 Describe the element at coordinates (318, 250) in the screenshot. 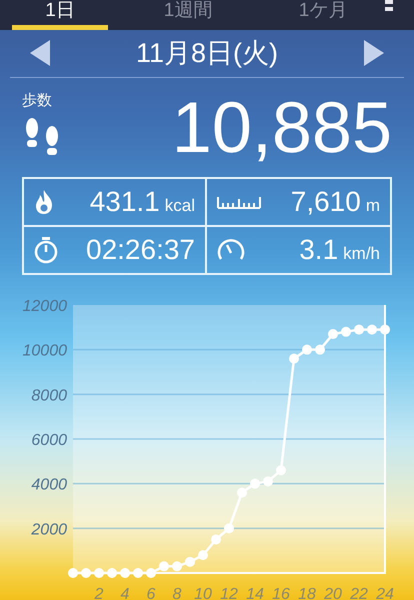

I see `stat-value: 3.1` at that location.